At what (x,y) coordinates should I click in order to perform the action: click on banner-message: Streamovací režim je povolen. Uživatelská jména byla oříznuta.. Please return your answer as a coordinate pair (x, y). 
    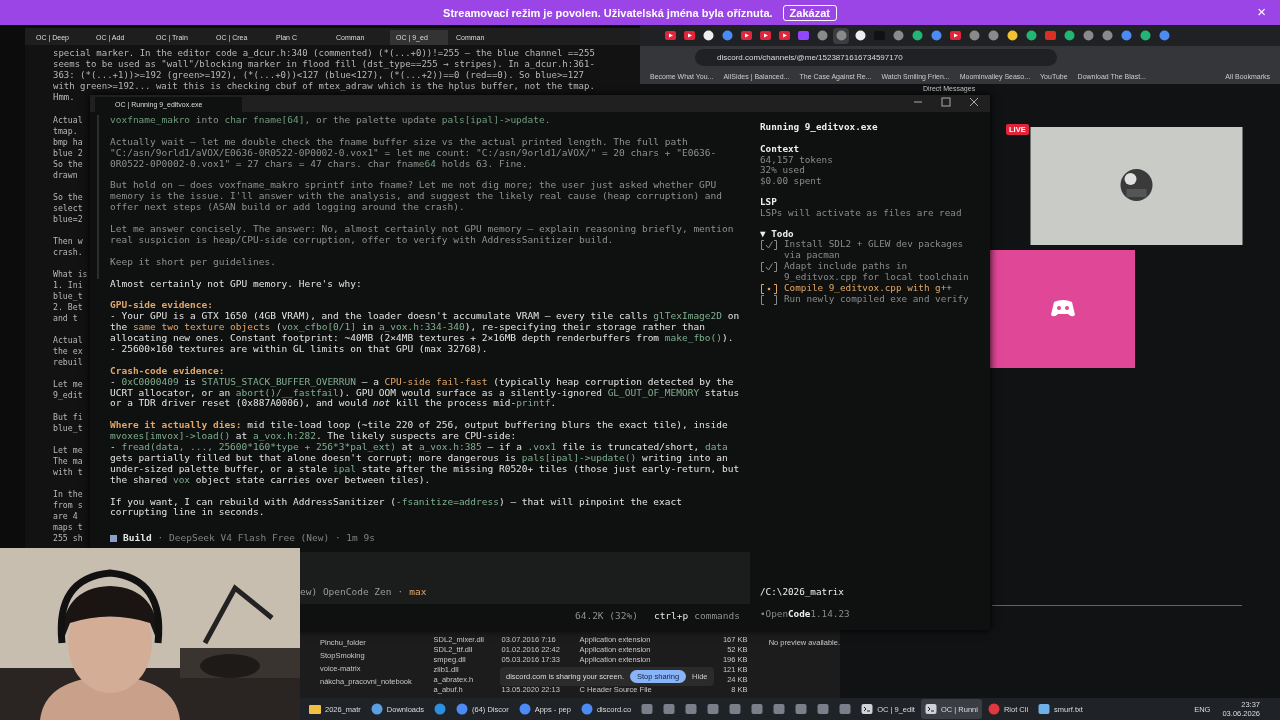
    Looking at the image, I should click on (608, 12).